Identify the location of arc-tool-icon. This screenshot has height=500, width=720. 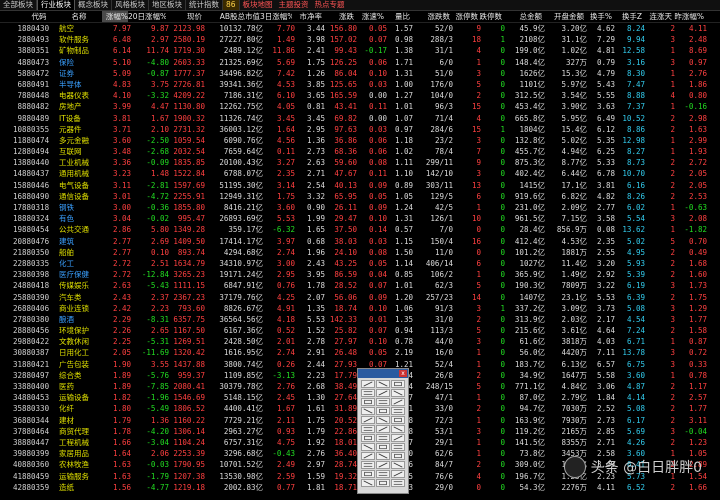
(398, 402).